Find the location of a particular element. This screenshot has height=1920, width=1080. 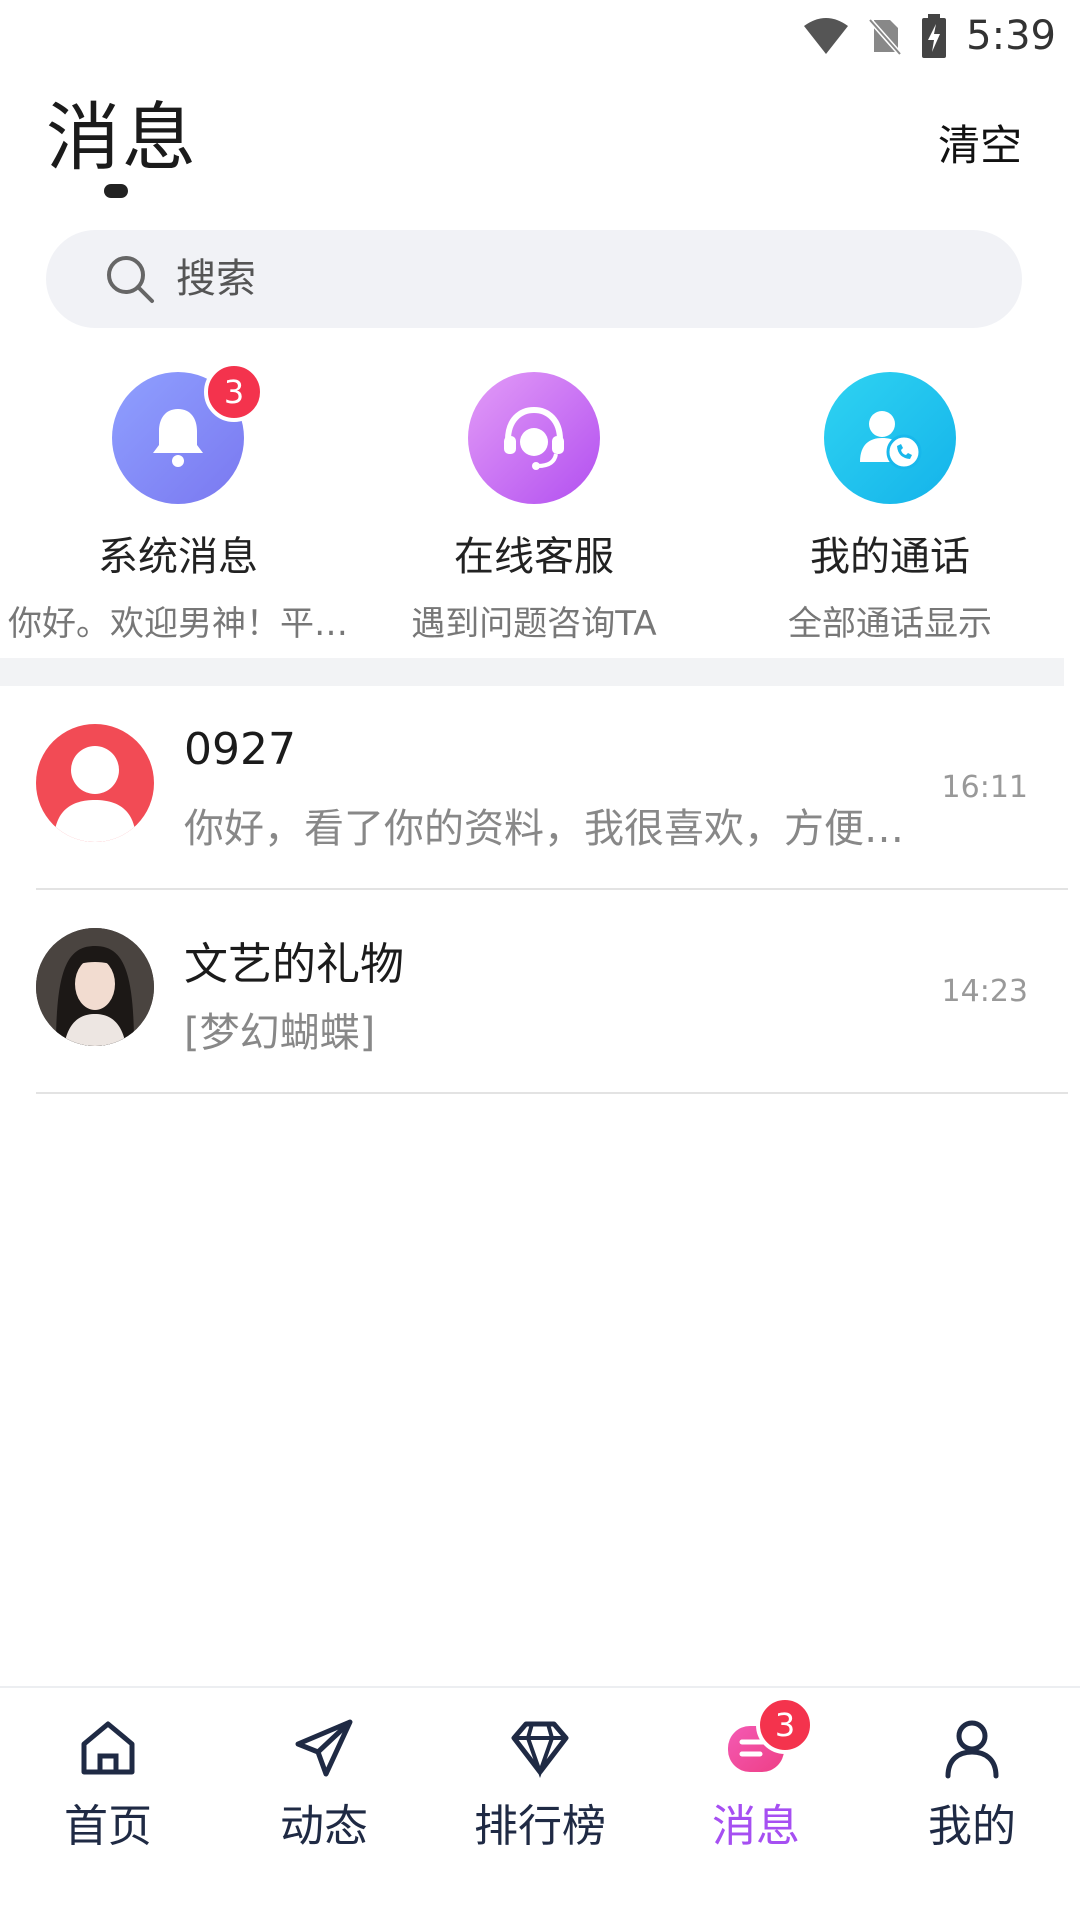

my-calls-button is located at coordinates (890, 438).